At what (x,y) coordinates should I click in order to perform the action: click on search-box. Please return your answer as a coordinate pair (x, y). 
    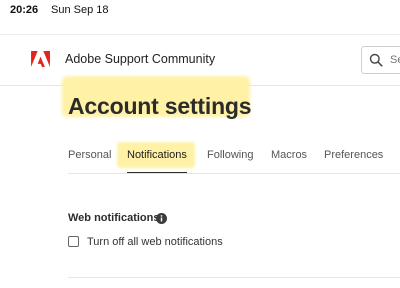
    Looking at the image, I should click on (380, 60).